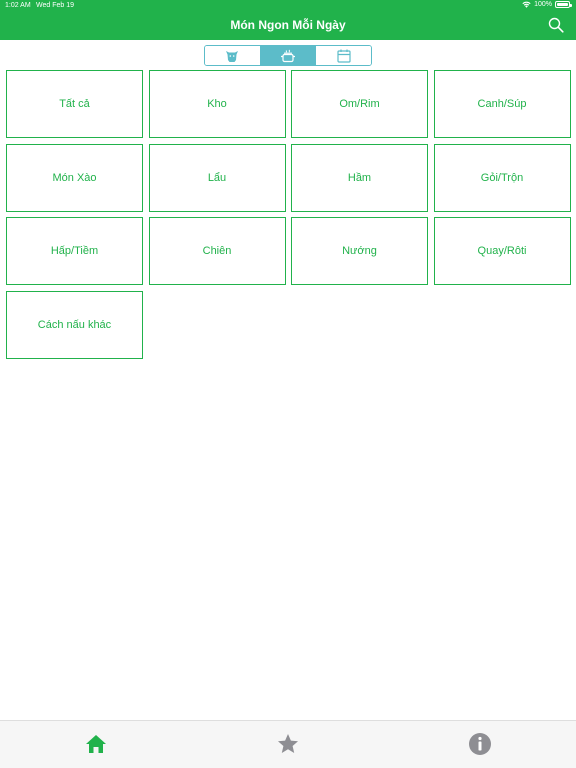  What do you see at coordinates (217, 104) in the screenshot?
I see `category-tile-kho: Kho` at bounding box center [217, 104].